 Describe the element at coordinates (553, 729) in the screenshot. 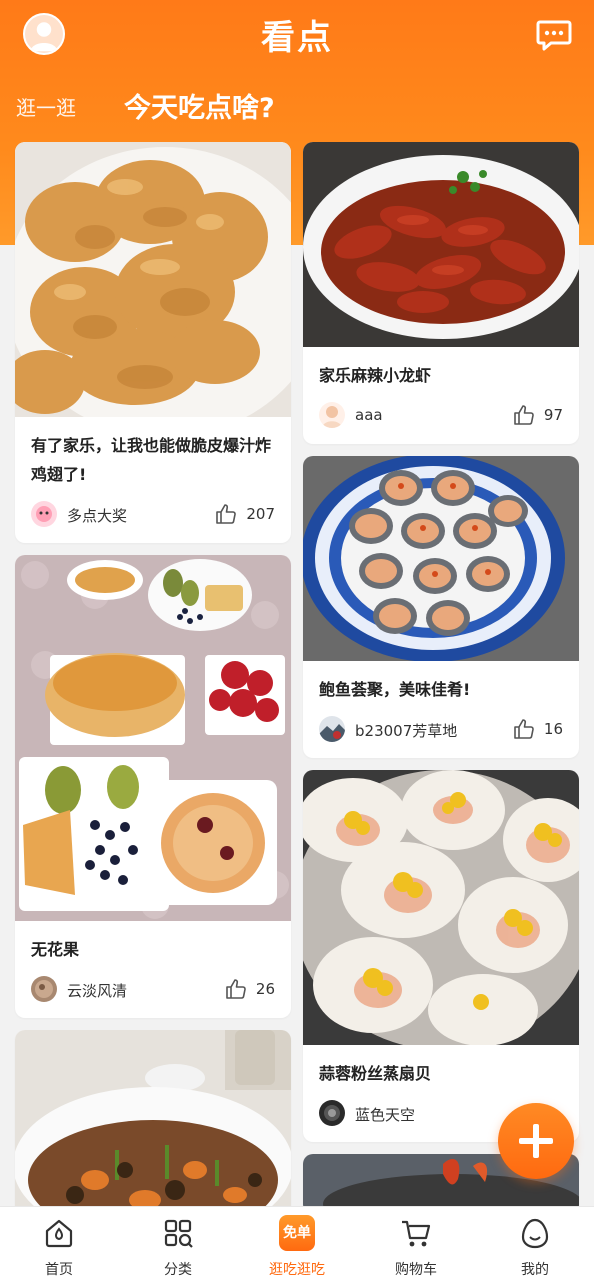

I see `like-count: 16` at that location.